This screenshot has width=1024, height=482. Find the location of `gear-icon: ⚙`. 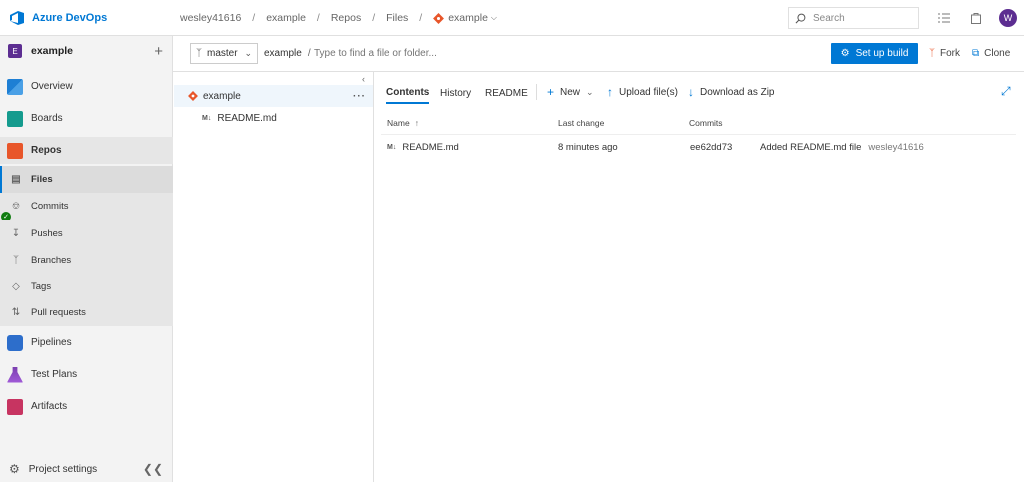

gear-icon: ⚙ is located at coordinates (14, 469).